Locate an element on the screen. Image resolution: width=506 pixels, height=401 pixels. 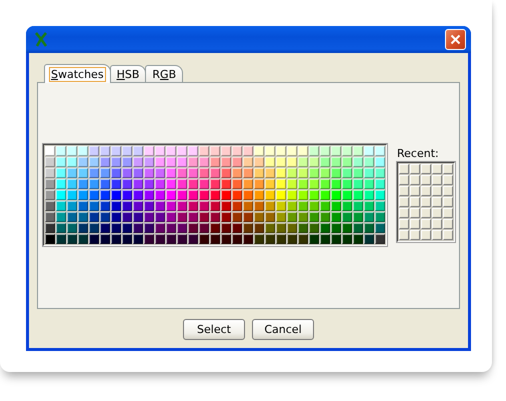
tab: HSB is located at coordinates (128, 73).